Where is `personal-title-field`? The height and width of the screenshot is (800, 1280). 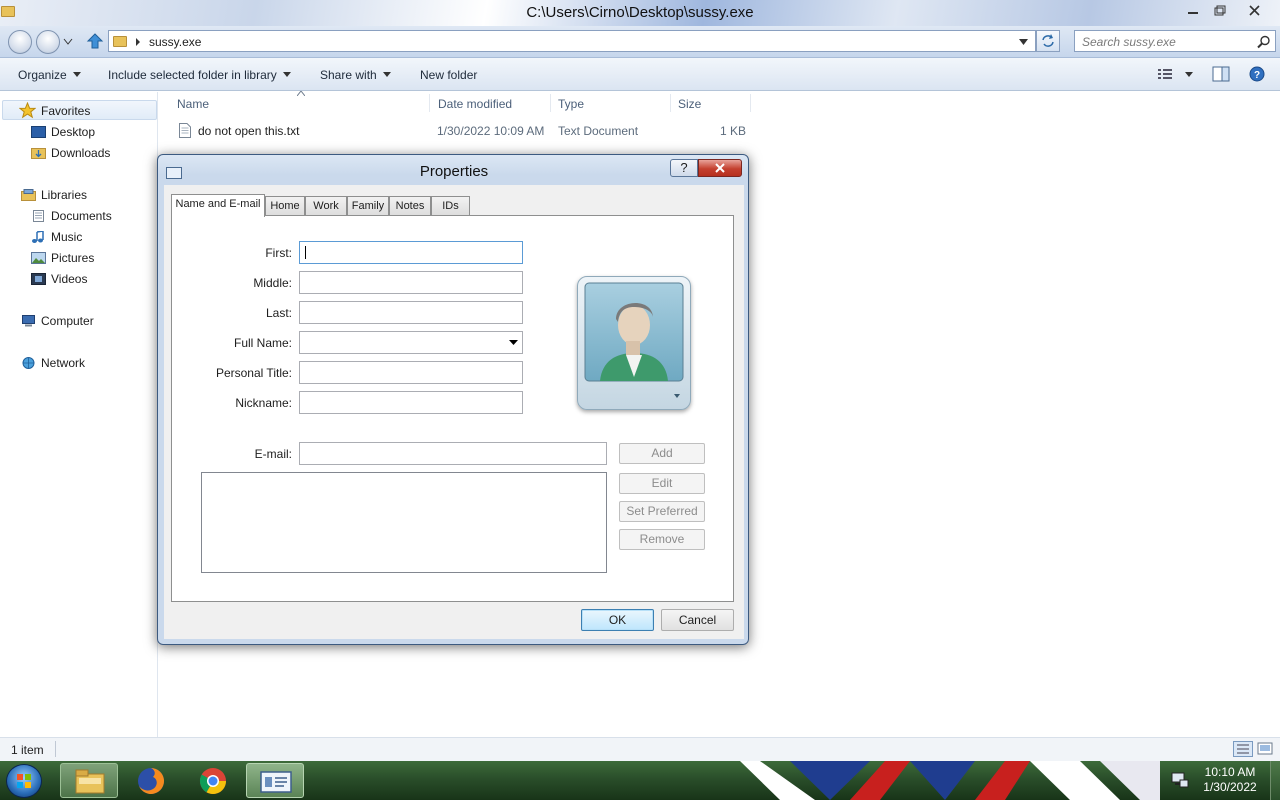 personal-title-field is located at coordinates (411, 372).